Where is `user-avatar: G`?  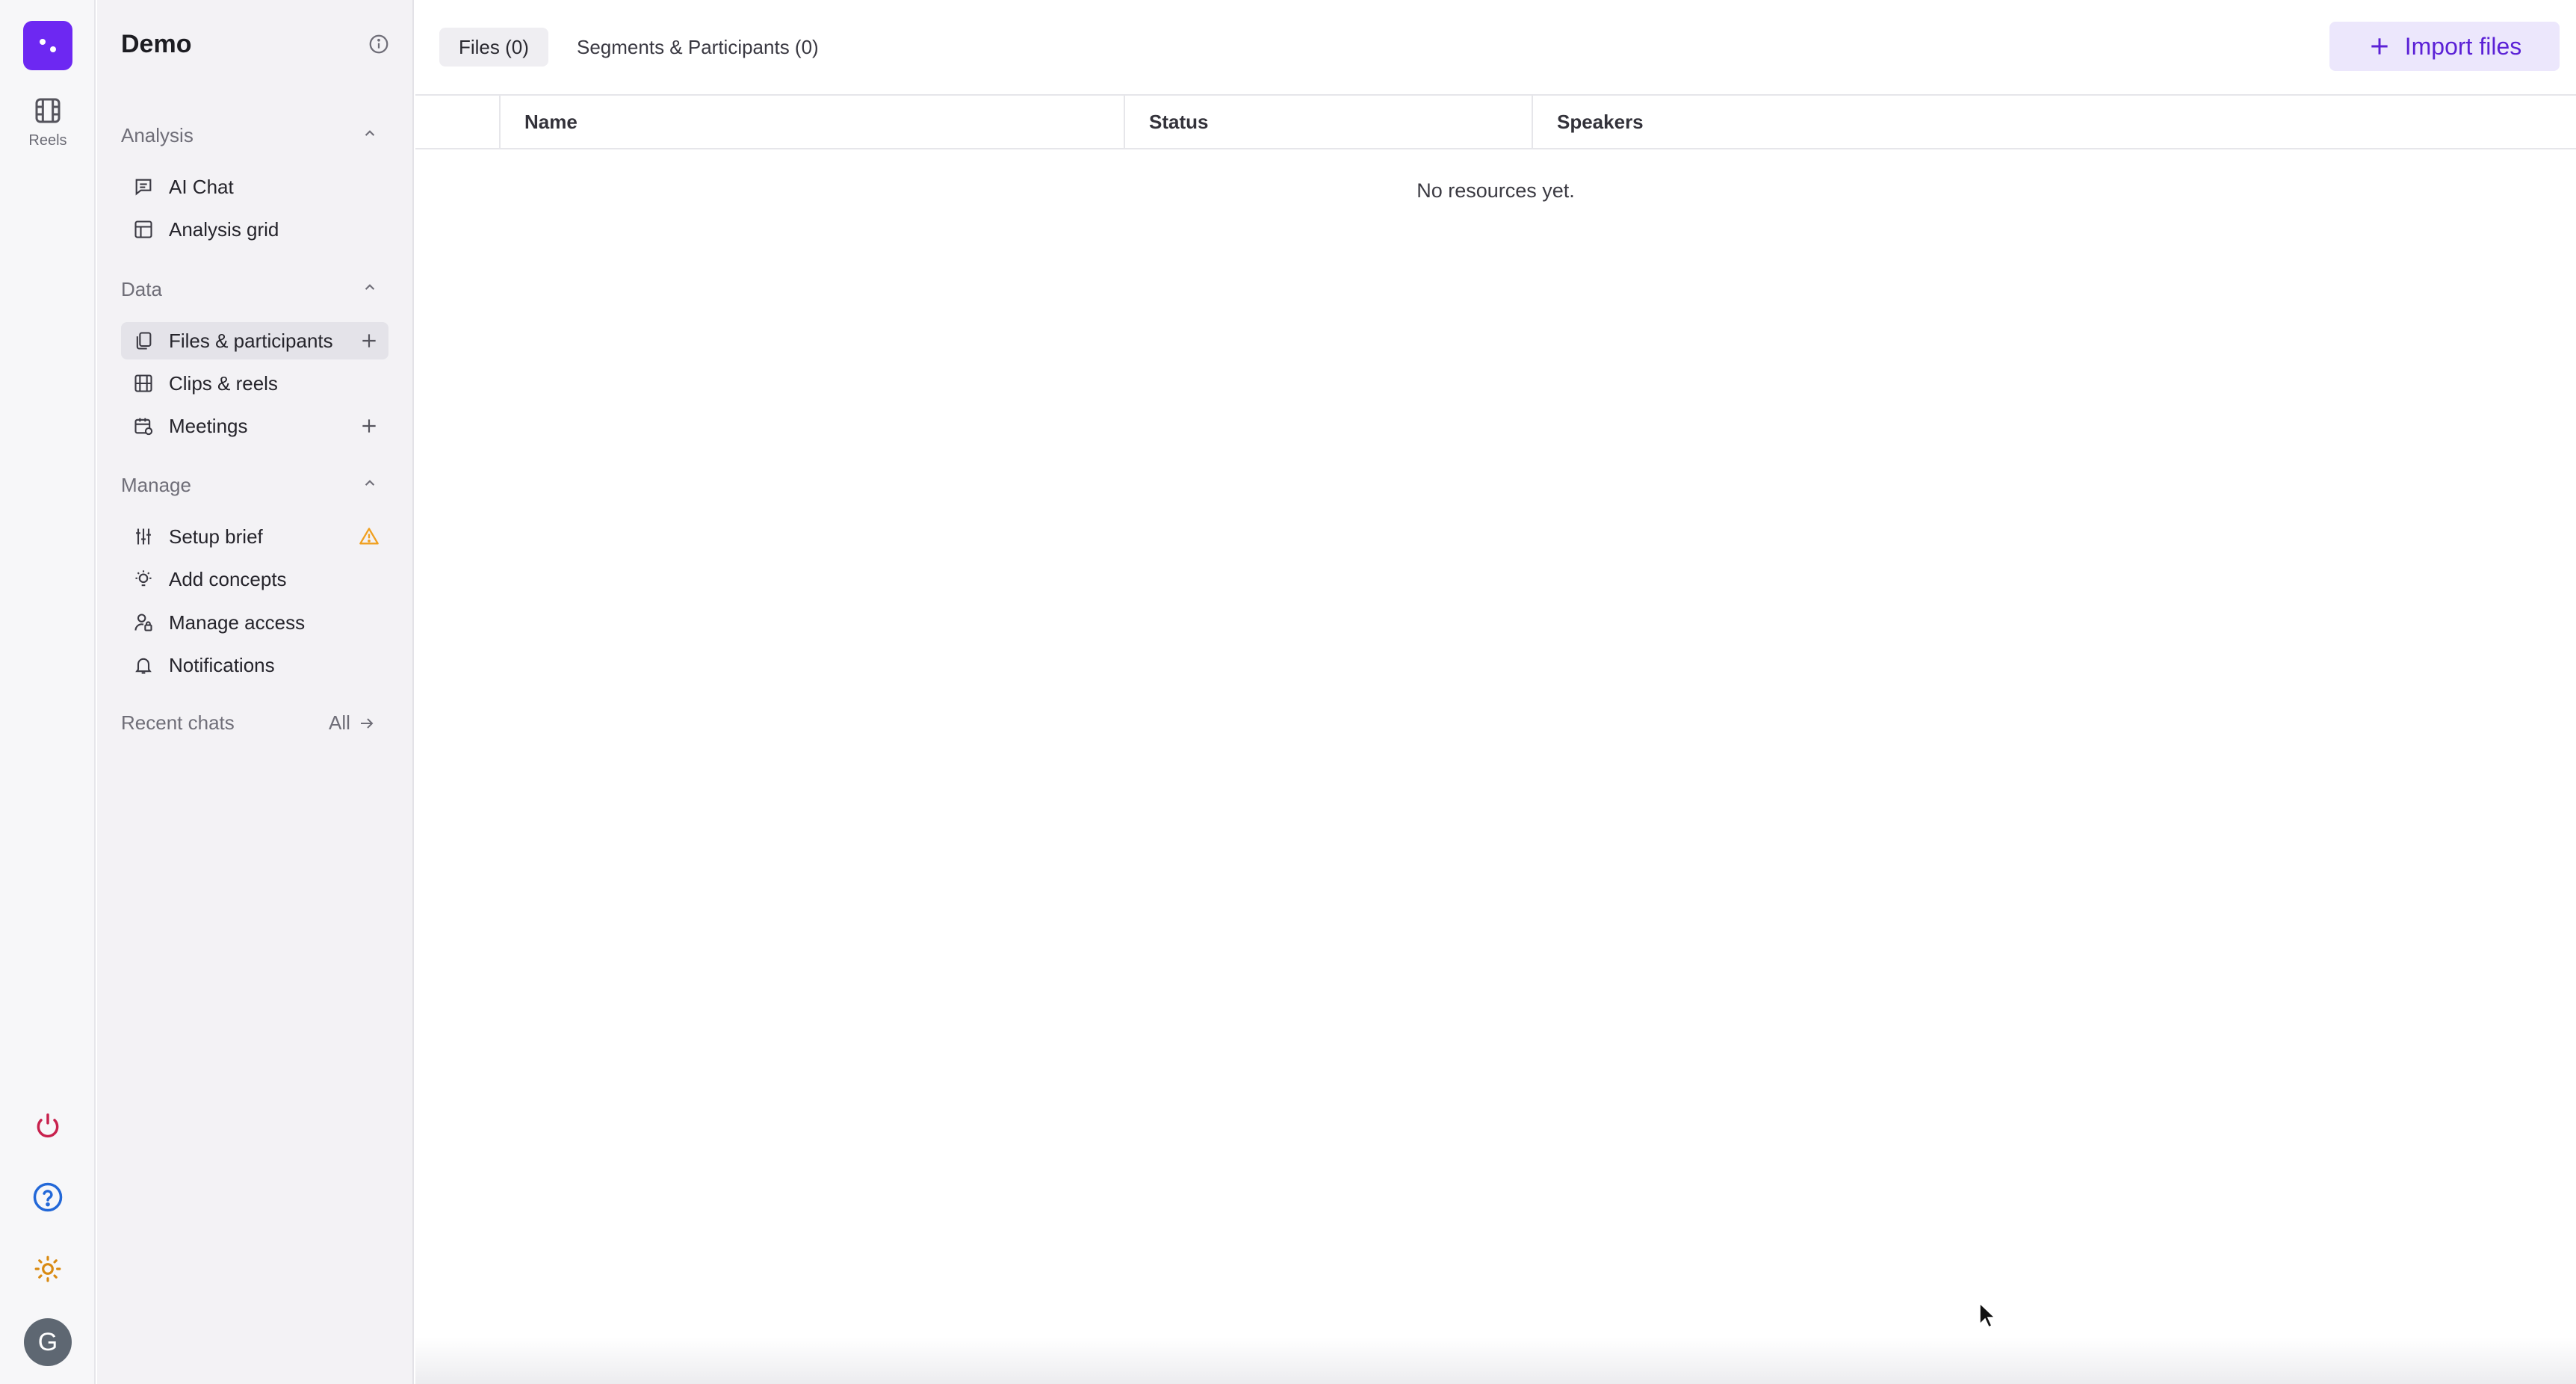
user-avatar: G is located at coordinates (48, 1342).